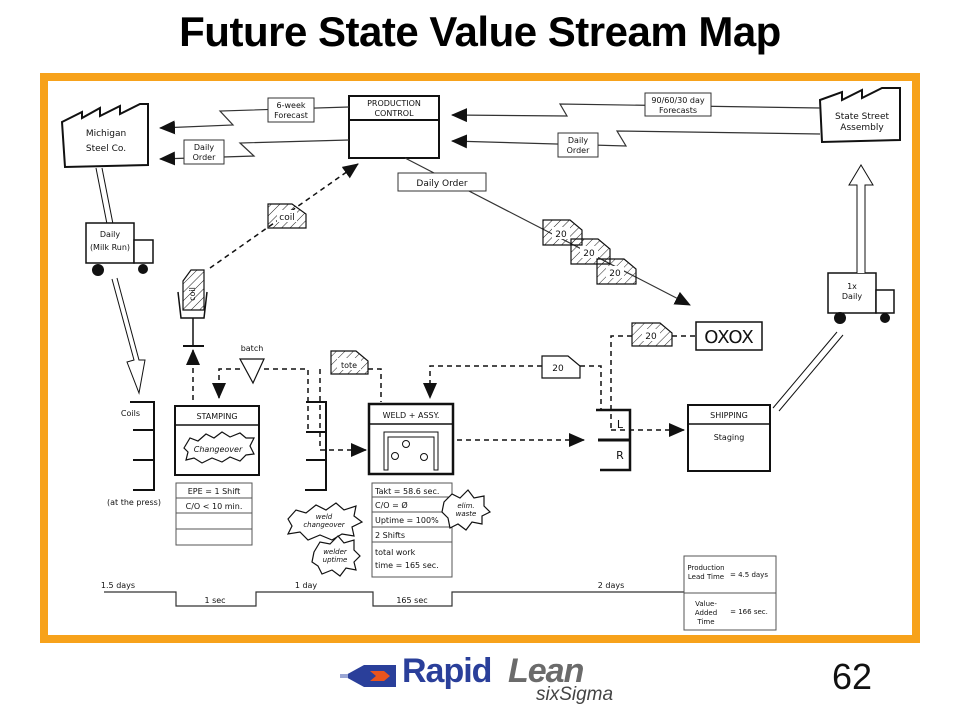 The image size is (960, 720). What do you see at coordinates (636, 107) in the screenshot?
I see `info-flow-forecasts-from-customer: 90/60/30 day Forecasts` at bounding box center [636, 107].